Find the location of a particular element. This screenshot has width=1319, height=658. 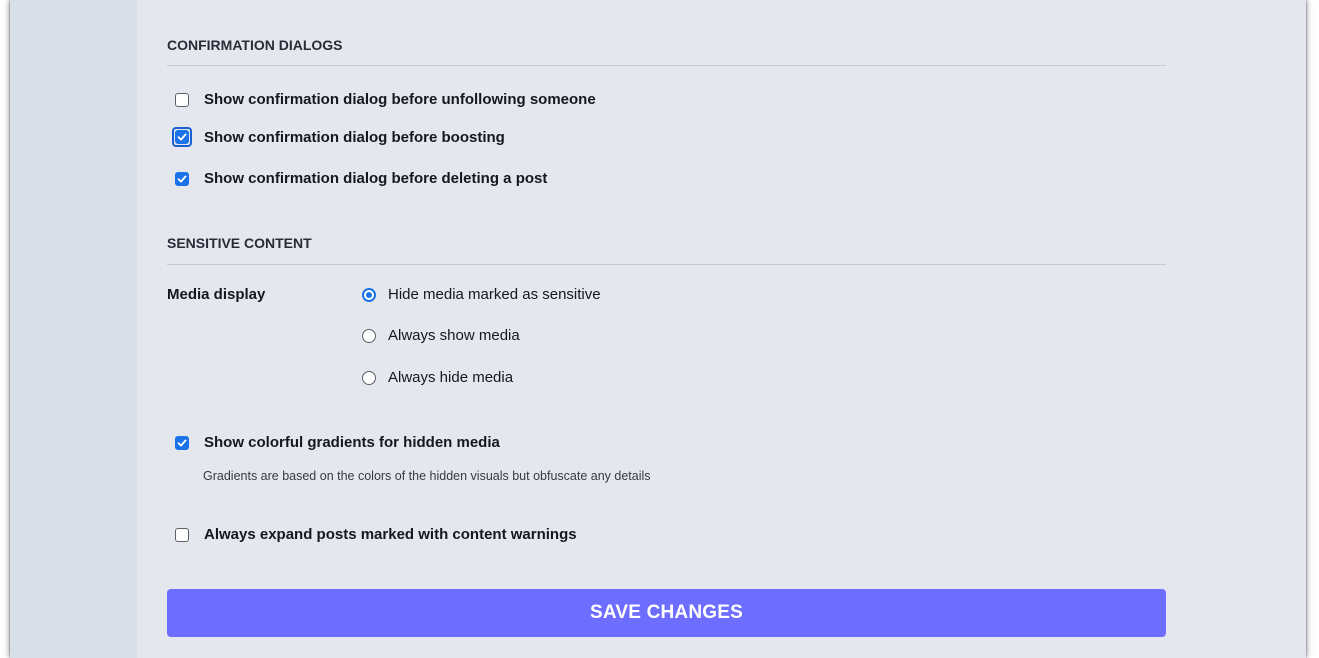

section-title-sensitive-content: SENSITIVE CONTENT is located at coordinates (239, 243).